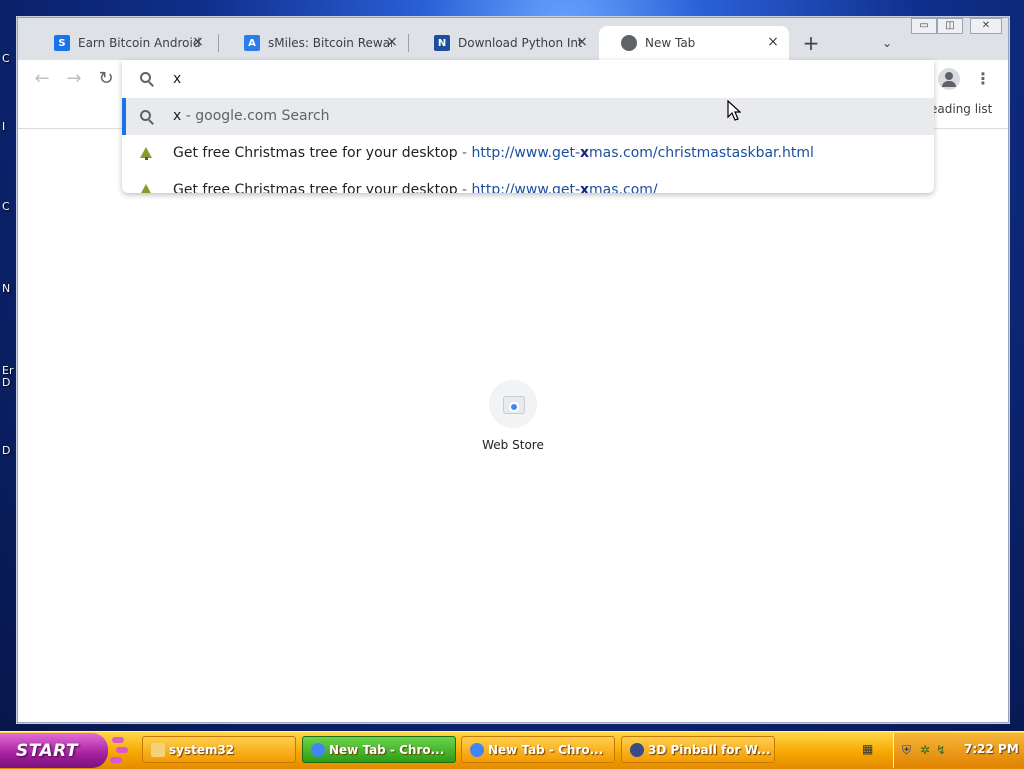 This screenshot has height=769, width=1024. What do you see at coordinates (868, 749) in the screenshot?
I see `language-bar-icon: ▦` at bounding box center [868, 749].